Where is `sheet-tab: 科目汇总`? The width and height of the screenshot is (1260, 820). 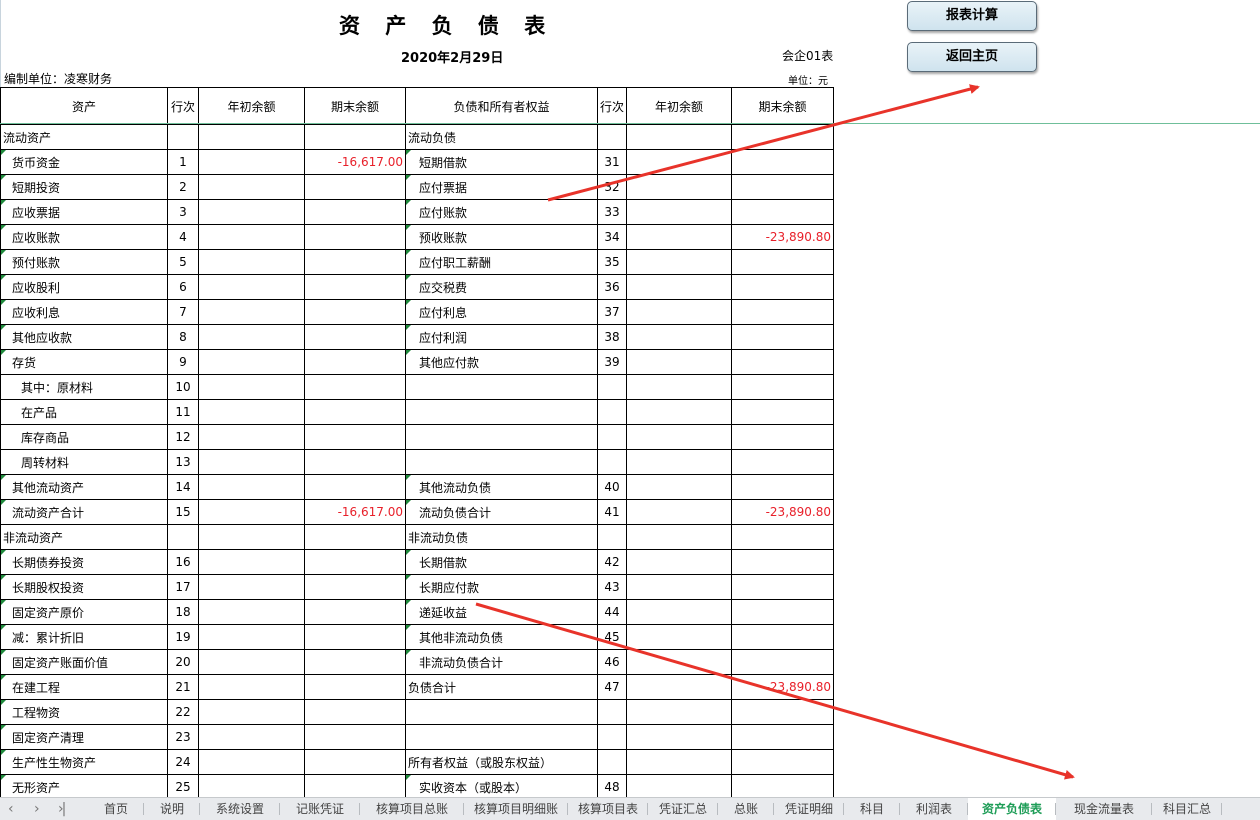
sheet-tab: 科目汇总 is located at coordinates (1187, 809).